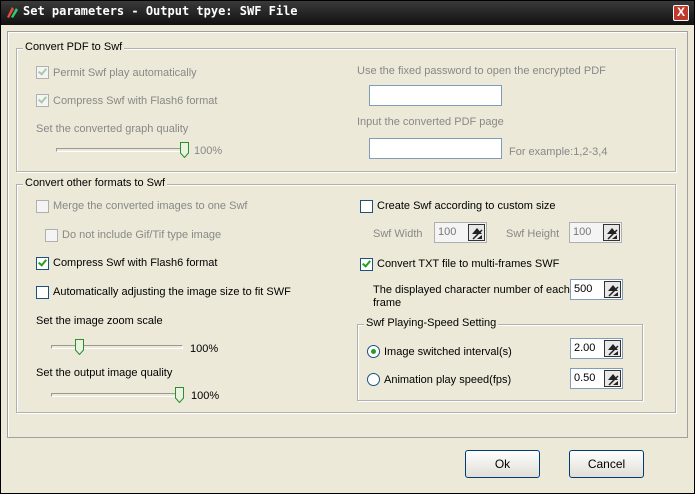  Describe the element at coordinates (398, 234) in the screenshot. I see `swf-width-label: Swf Width` at that location.